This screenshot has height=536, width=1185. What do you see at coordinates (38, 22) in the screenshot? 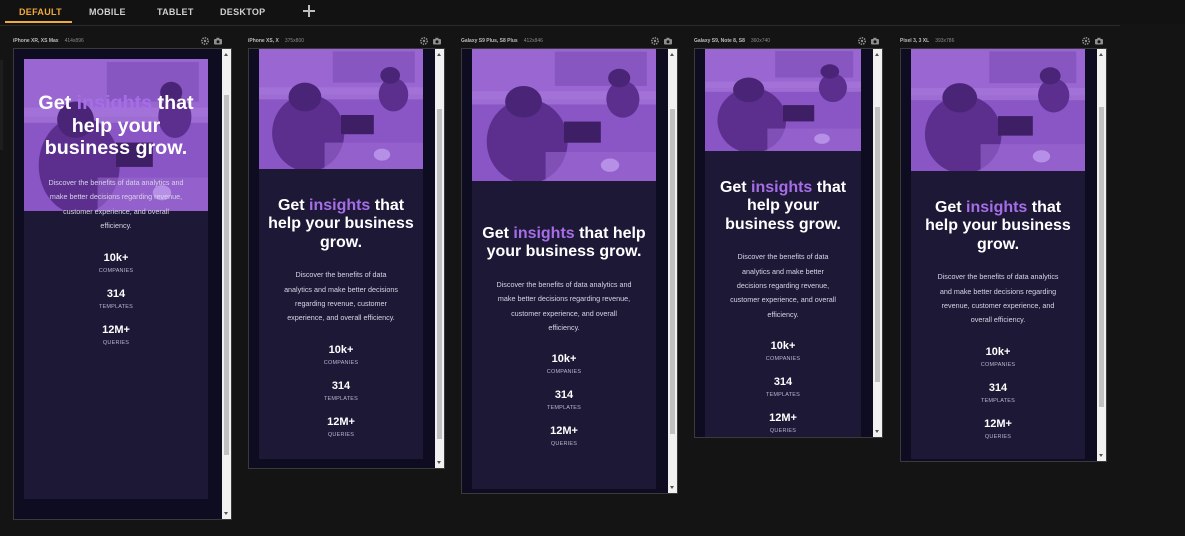
I see `active-tab-indicator` at bounding box center [38, 22].